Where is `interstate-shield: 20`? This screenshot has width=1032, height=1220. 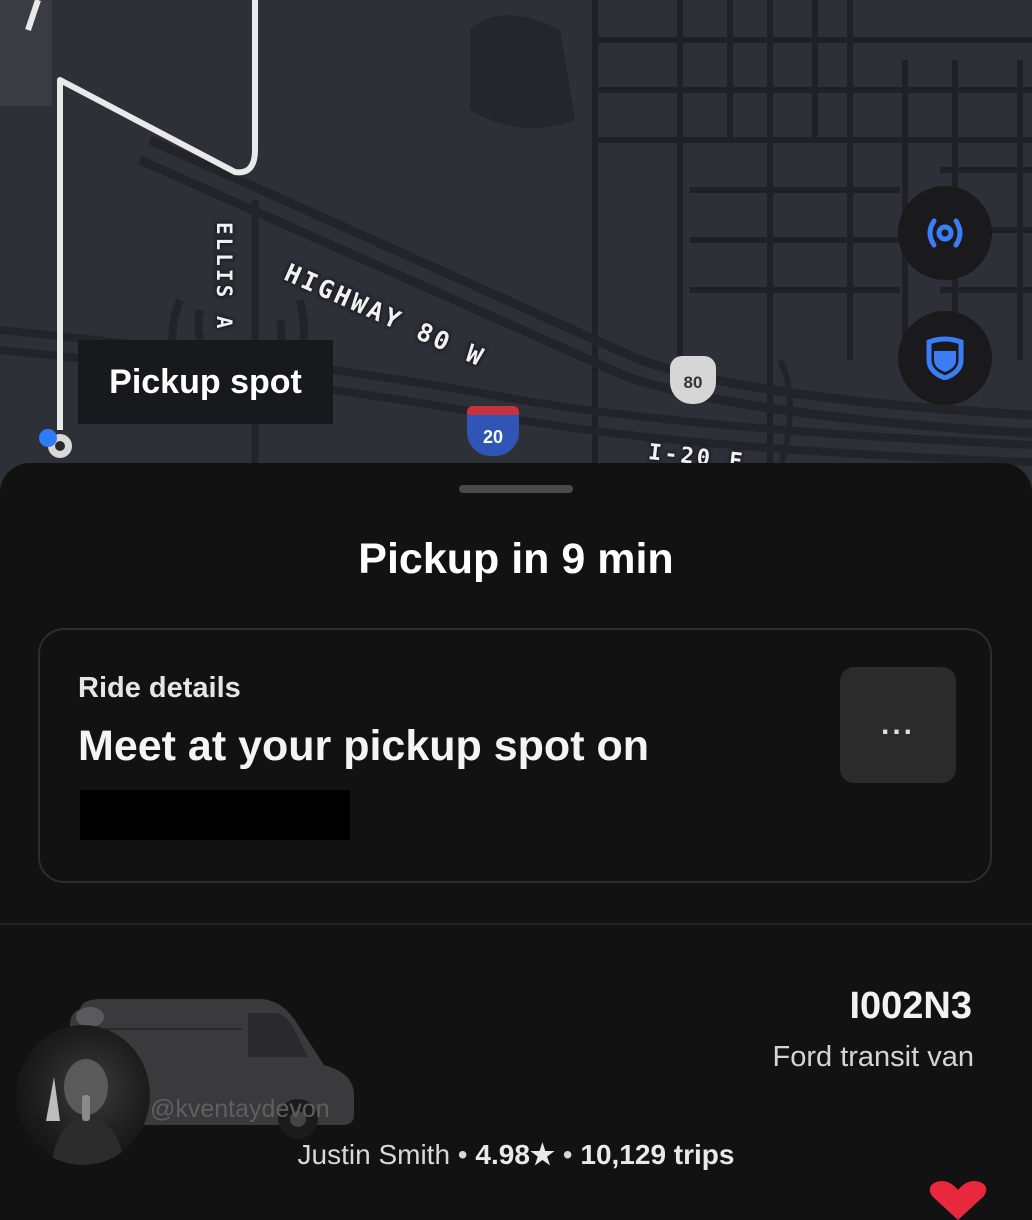 interstate-shield: 20 is located at coordinates (493, 431).